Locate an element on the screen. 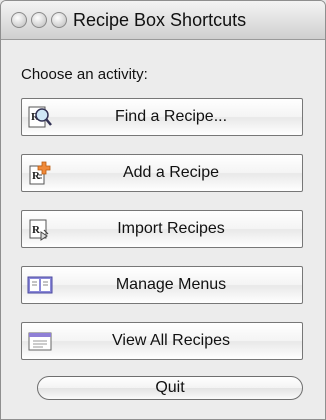 Image resolution: width=326 pixels, height=420 pixels. title-bar: Recipe Box Shortcuts is located at coordinates (163, 20).